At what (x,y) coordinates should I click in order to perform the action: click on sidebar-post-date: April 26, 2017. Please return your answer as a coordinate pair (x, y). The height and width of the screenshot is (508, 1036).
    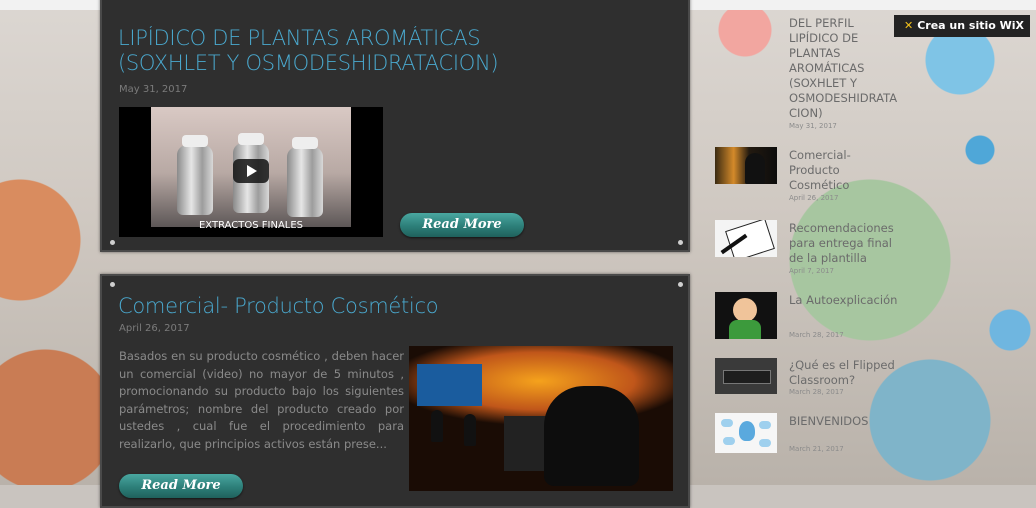
    Looking at the image, I should click on (814, 198).